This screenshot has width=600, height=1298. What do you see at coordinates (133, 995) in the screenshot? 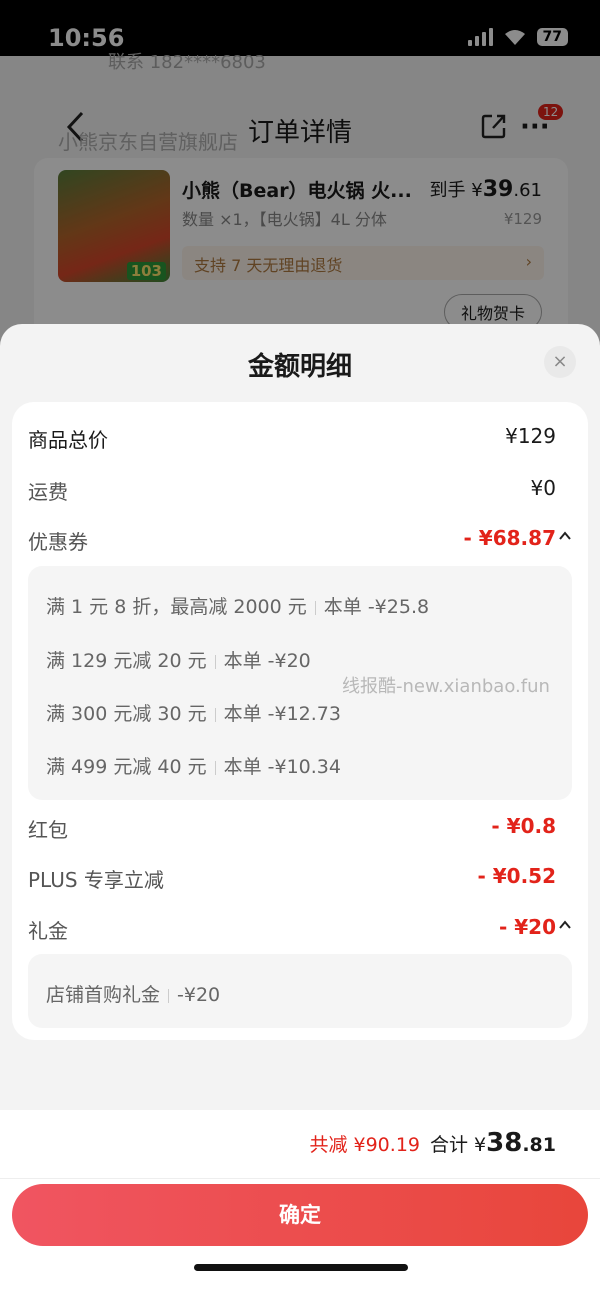
I see `gift-money-item: 店铺首购礼金 -¥20` at bounding box center [133, 995].